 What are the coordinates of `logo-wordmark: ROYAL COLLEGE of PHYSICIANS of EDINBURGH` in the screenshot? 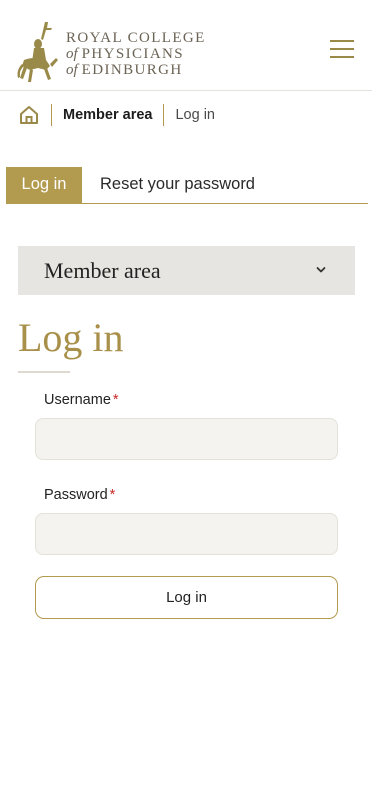 It's located at (136, 54).